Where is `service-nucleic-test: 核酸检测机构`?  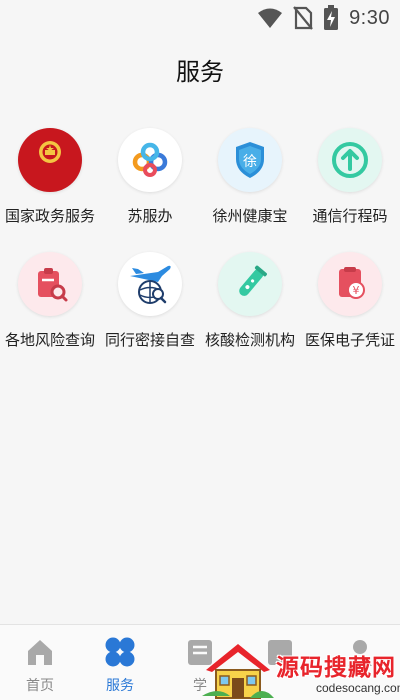
service-nucleic-test: 核酸检测机构 is located at coordinates (250, 314).